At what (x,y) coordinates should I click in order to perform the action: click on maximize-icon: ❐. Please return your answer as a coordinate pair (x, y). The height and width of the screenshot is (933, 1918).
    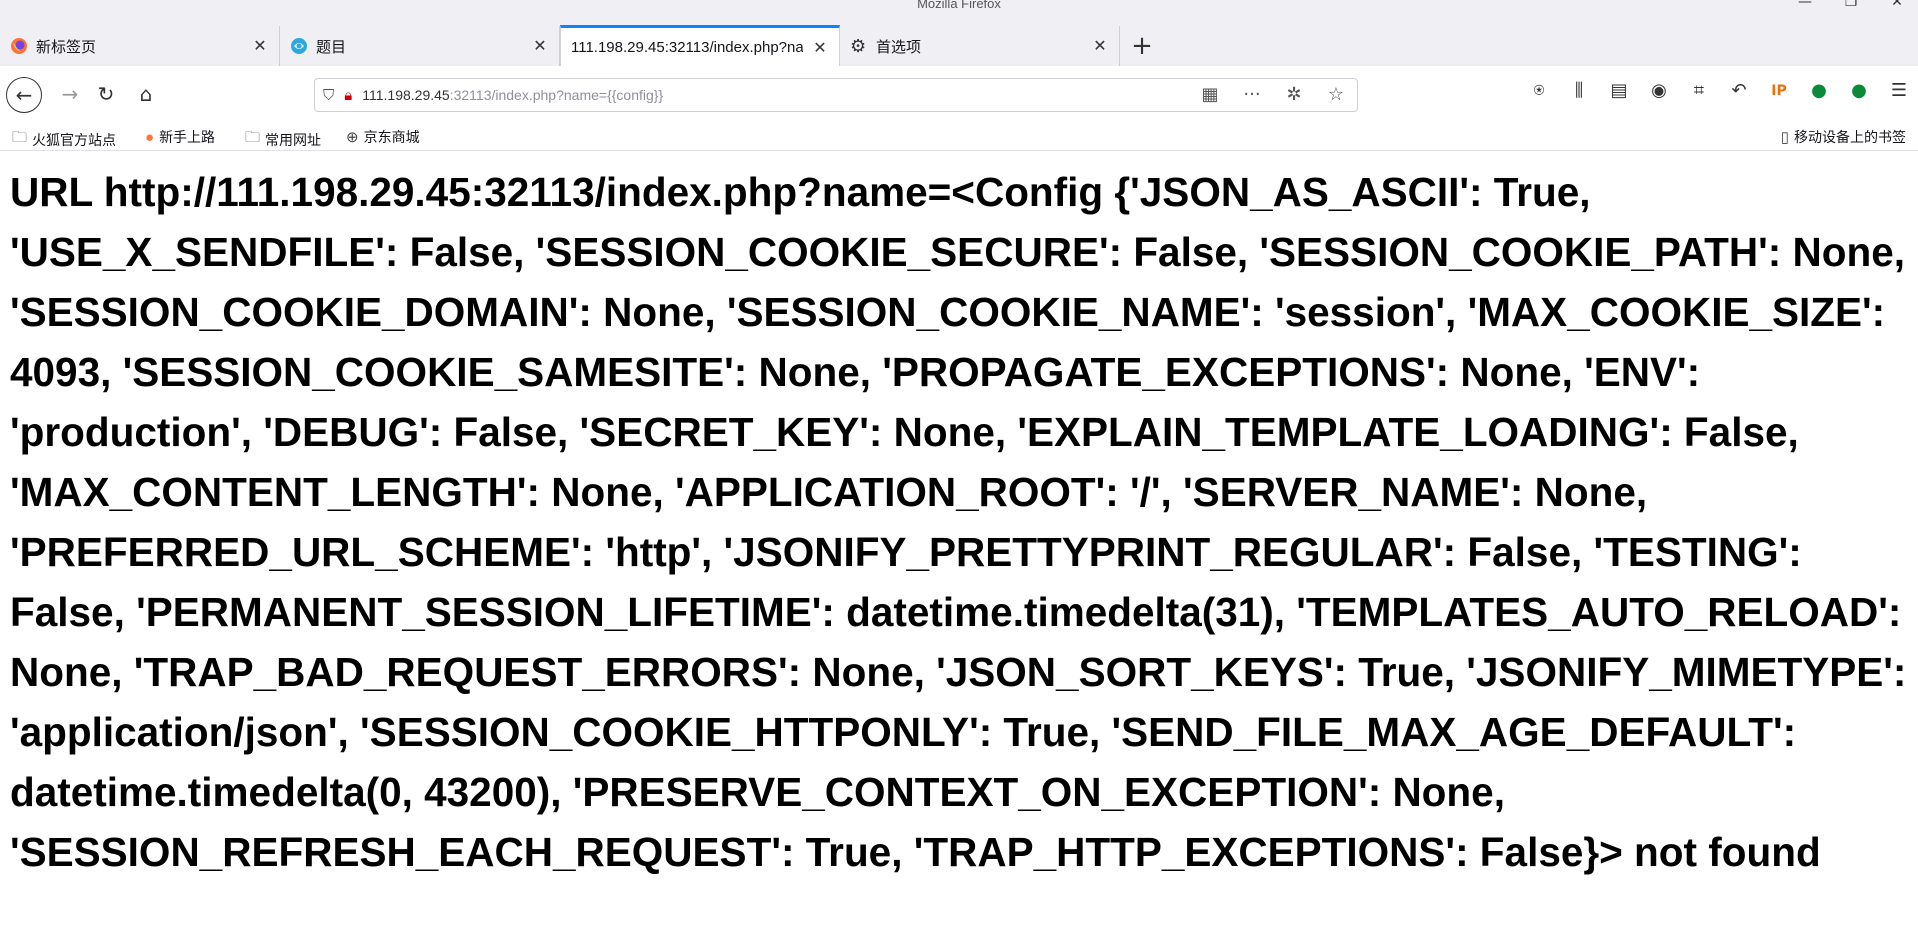
    Looking at the image, I should click on (1851, 5).